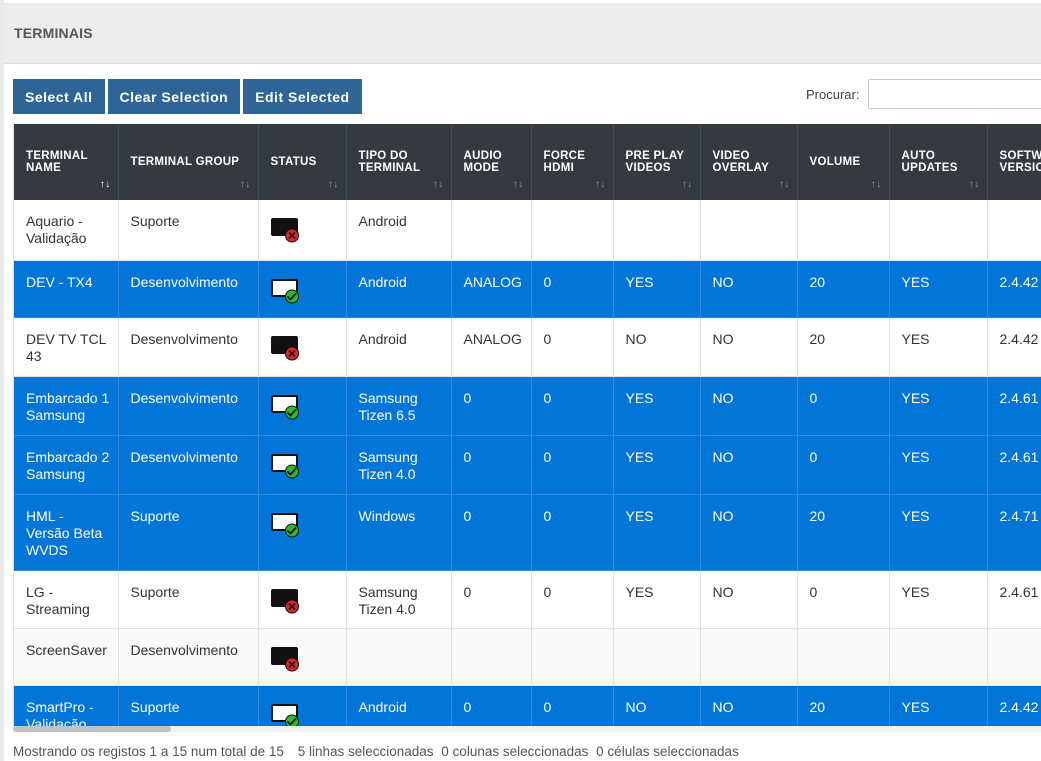 Image resolution: width=1041 pixels, height=761 pixels. I want to click on cell-name: LG - Streaming, so click(66, 599).